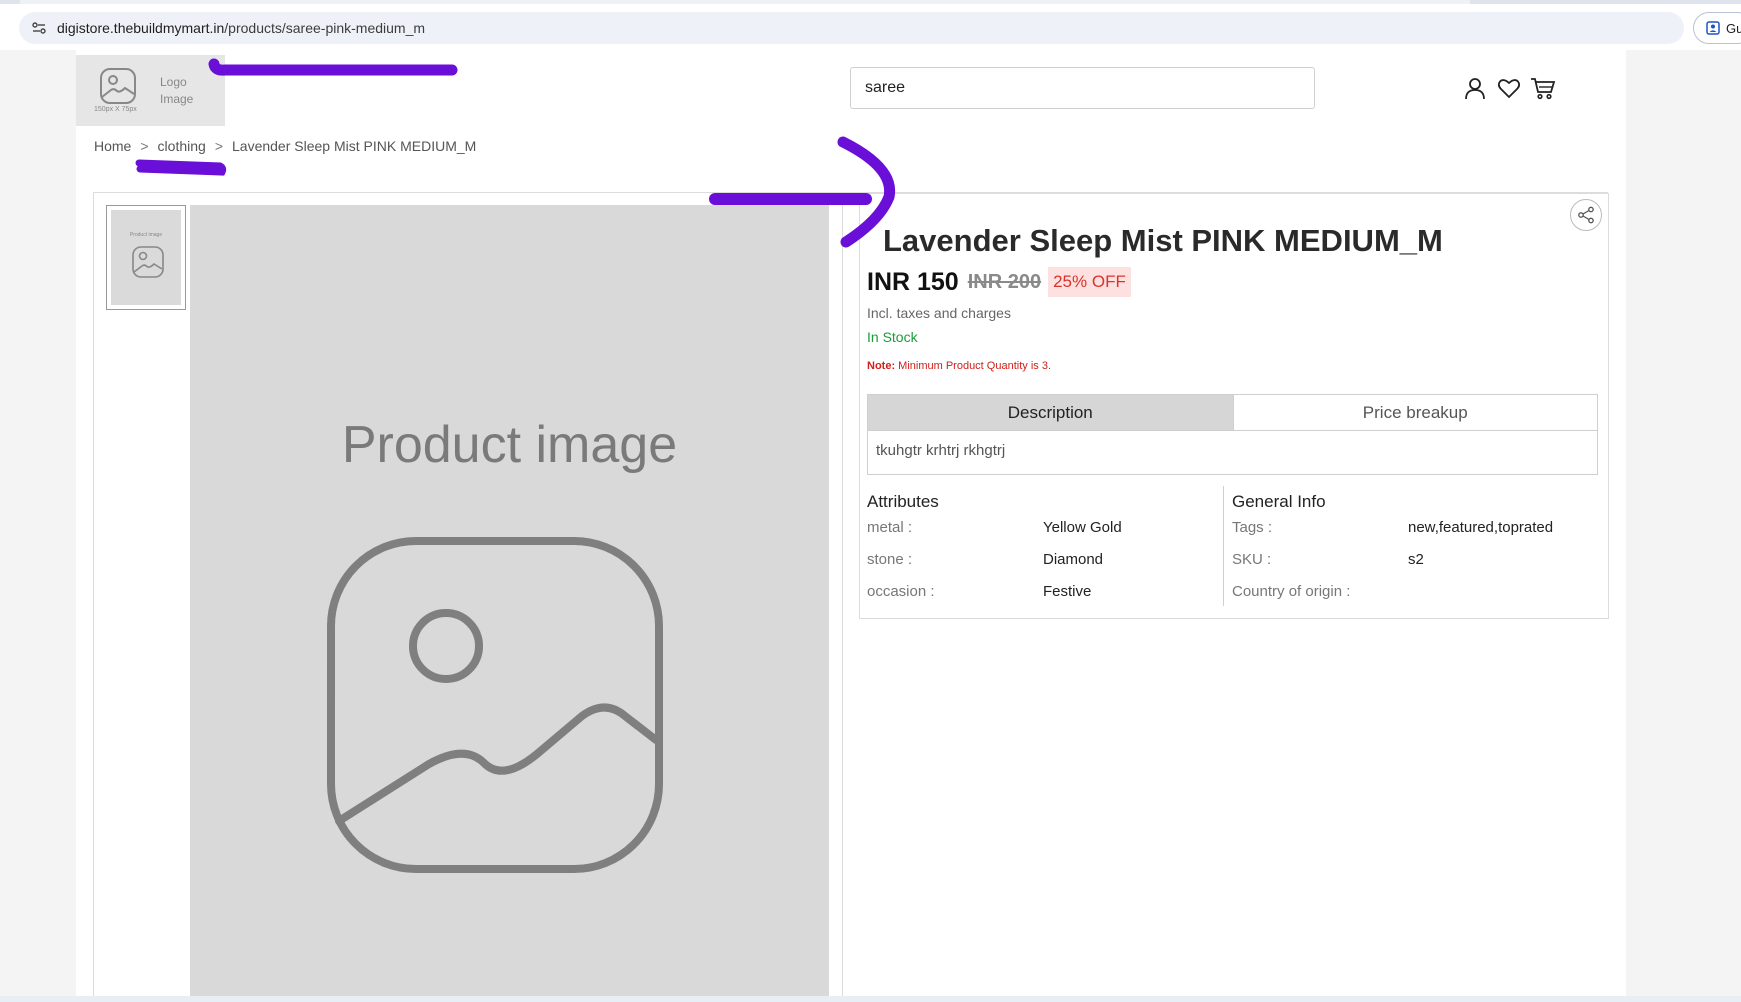 This screenshot has height=1002, width=1741. What do you see at coordinates (870, 999) in the screenshot?
I see `bottom-edge` at bounding box center [870, 999].